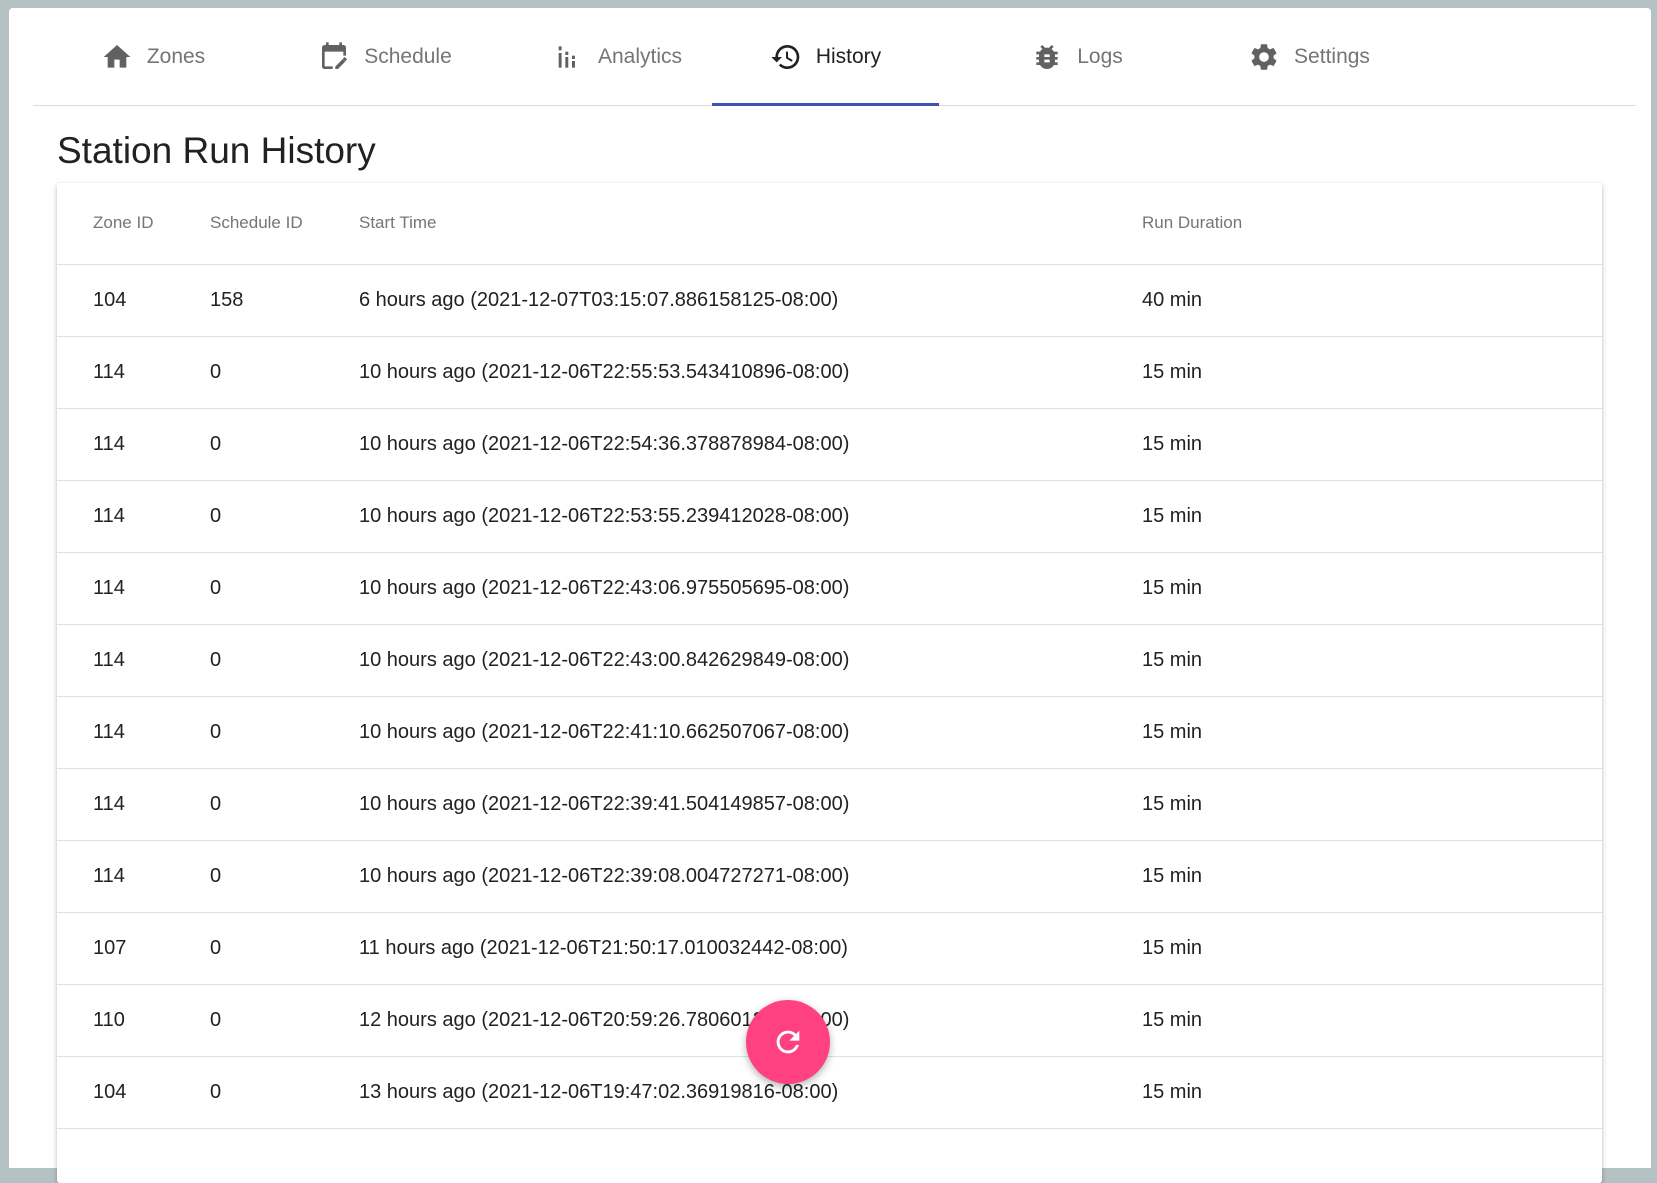  Describe the element at coordinates (568, 57) in the screenshot. I see `bar-chart-icon` at that location.